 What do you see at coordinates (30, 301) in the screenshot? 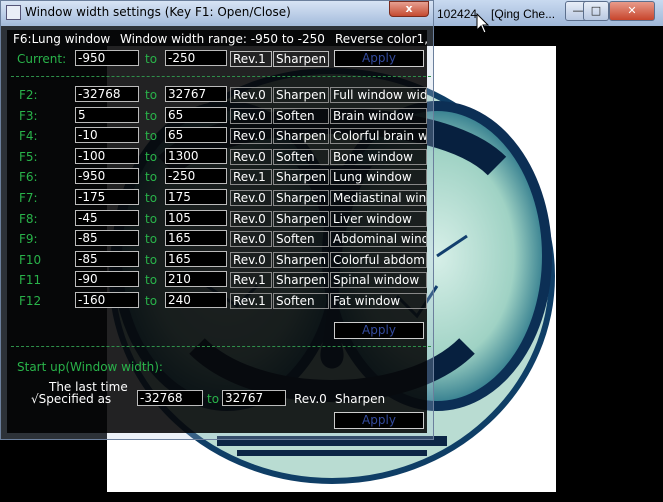
I see `preset-key-label: F12` at bounding box center [30, 301].